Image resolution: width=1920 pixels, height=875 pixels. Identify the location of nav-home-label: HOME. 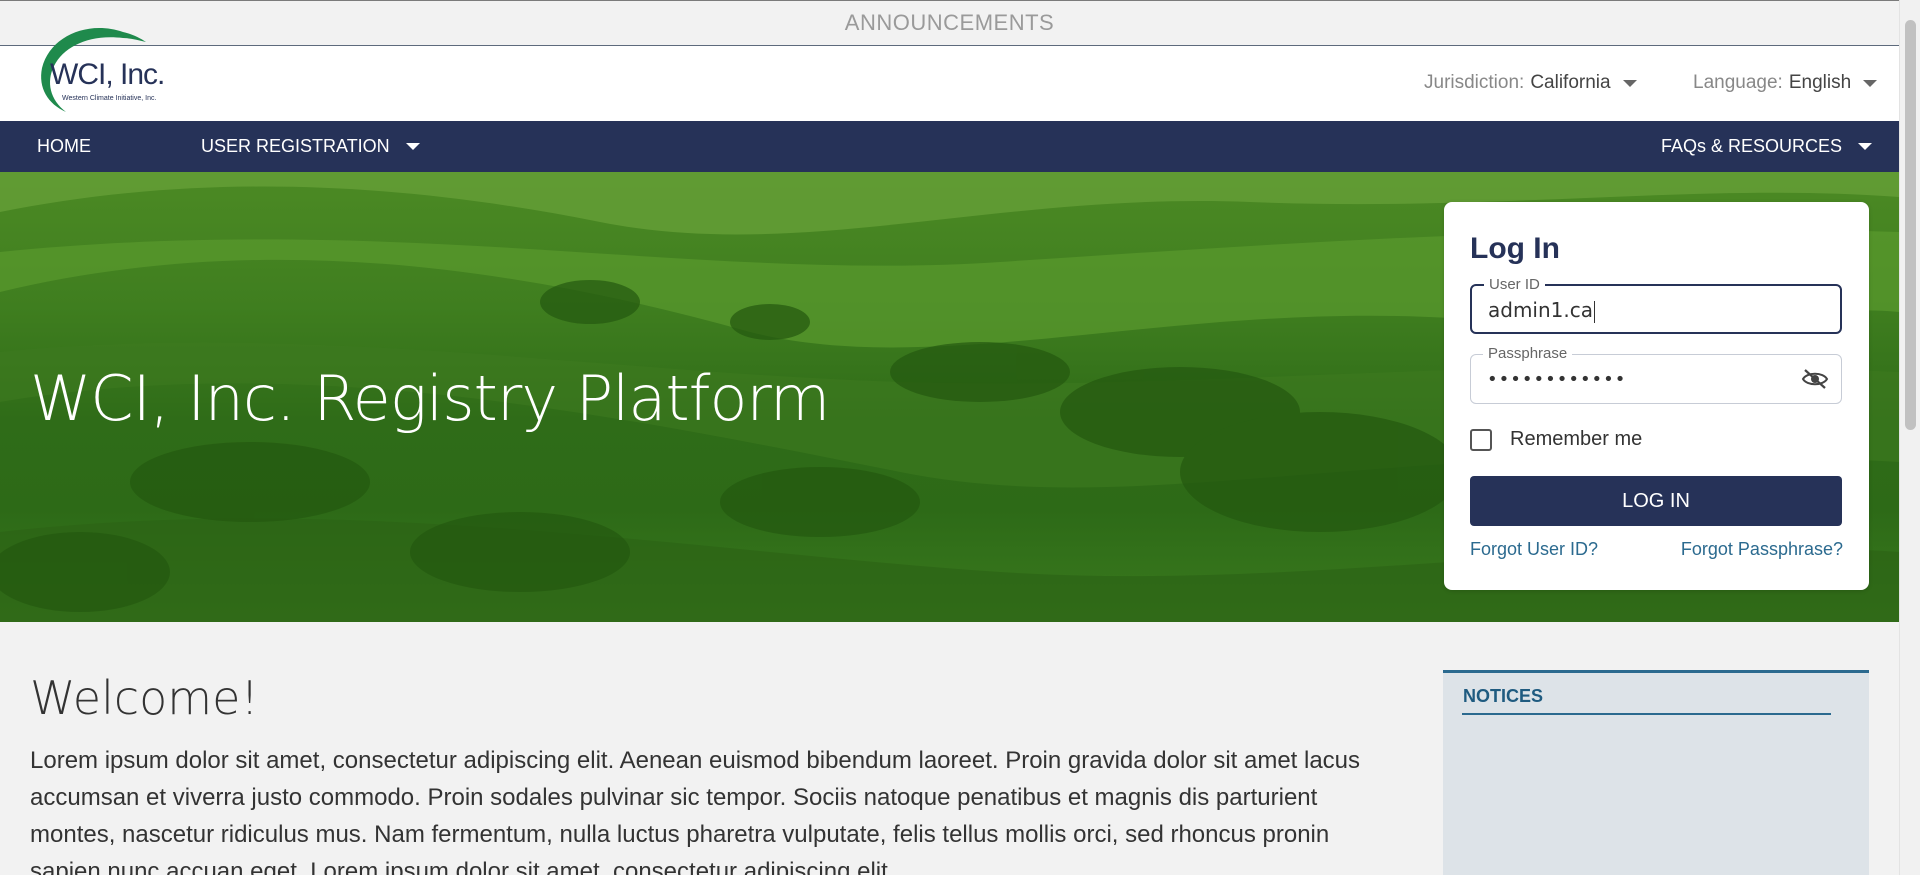
(64, 146).